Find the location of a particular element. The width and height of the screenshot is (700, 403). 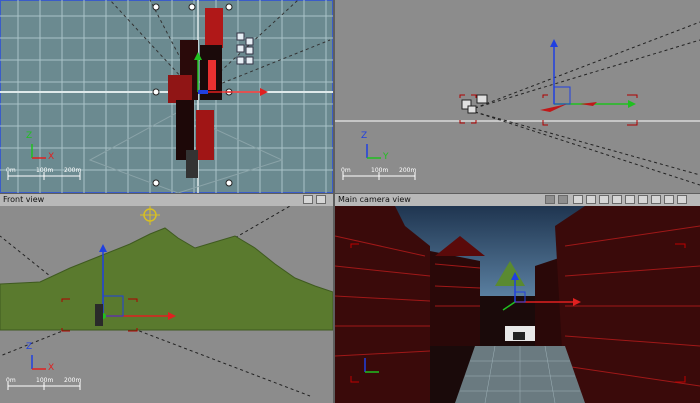

side-camera-icon is located at coordinates (474, 104).